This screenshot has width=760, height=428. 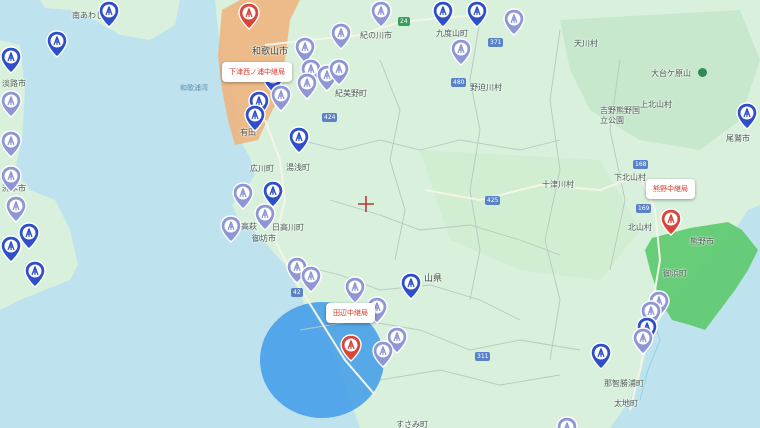 What do you see at coordinates (194, 88) in the screenshot?
I see `label-sea: 和歌浦湾` at bounding box center [194, 88].